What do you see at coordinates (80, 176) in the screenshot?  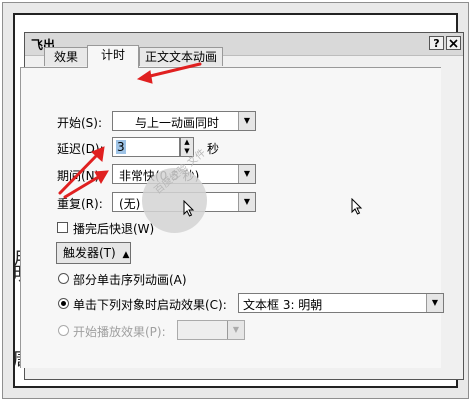 I see `duration-label: 期间(N):` at bounding box center [80, 176].